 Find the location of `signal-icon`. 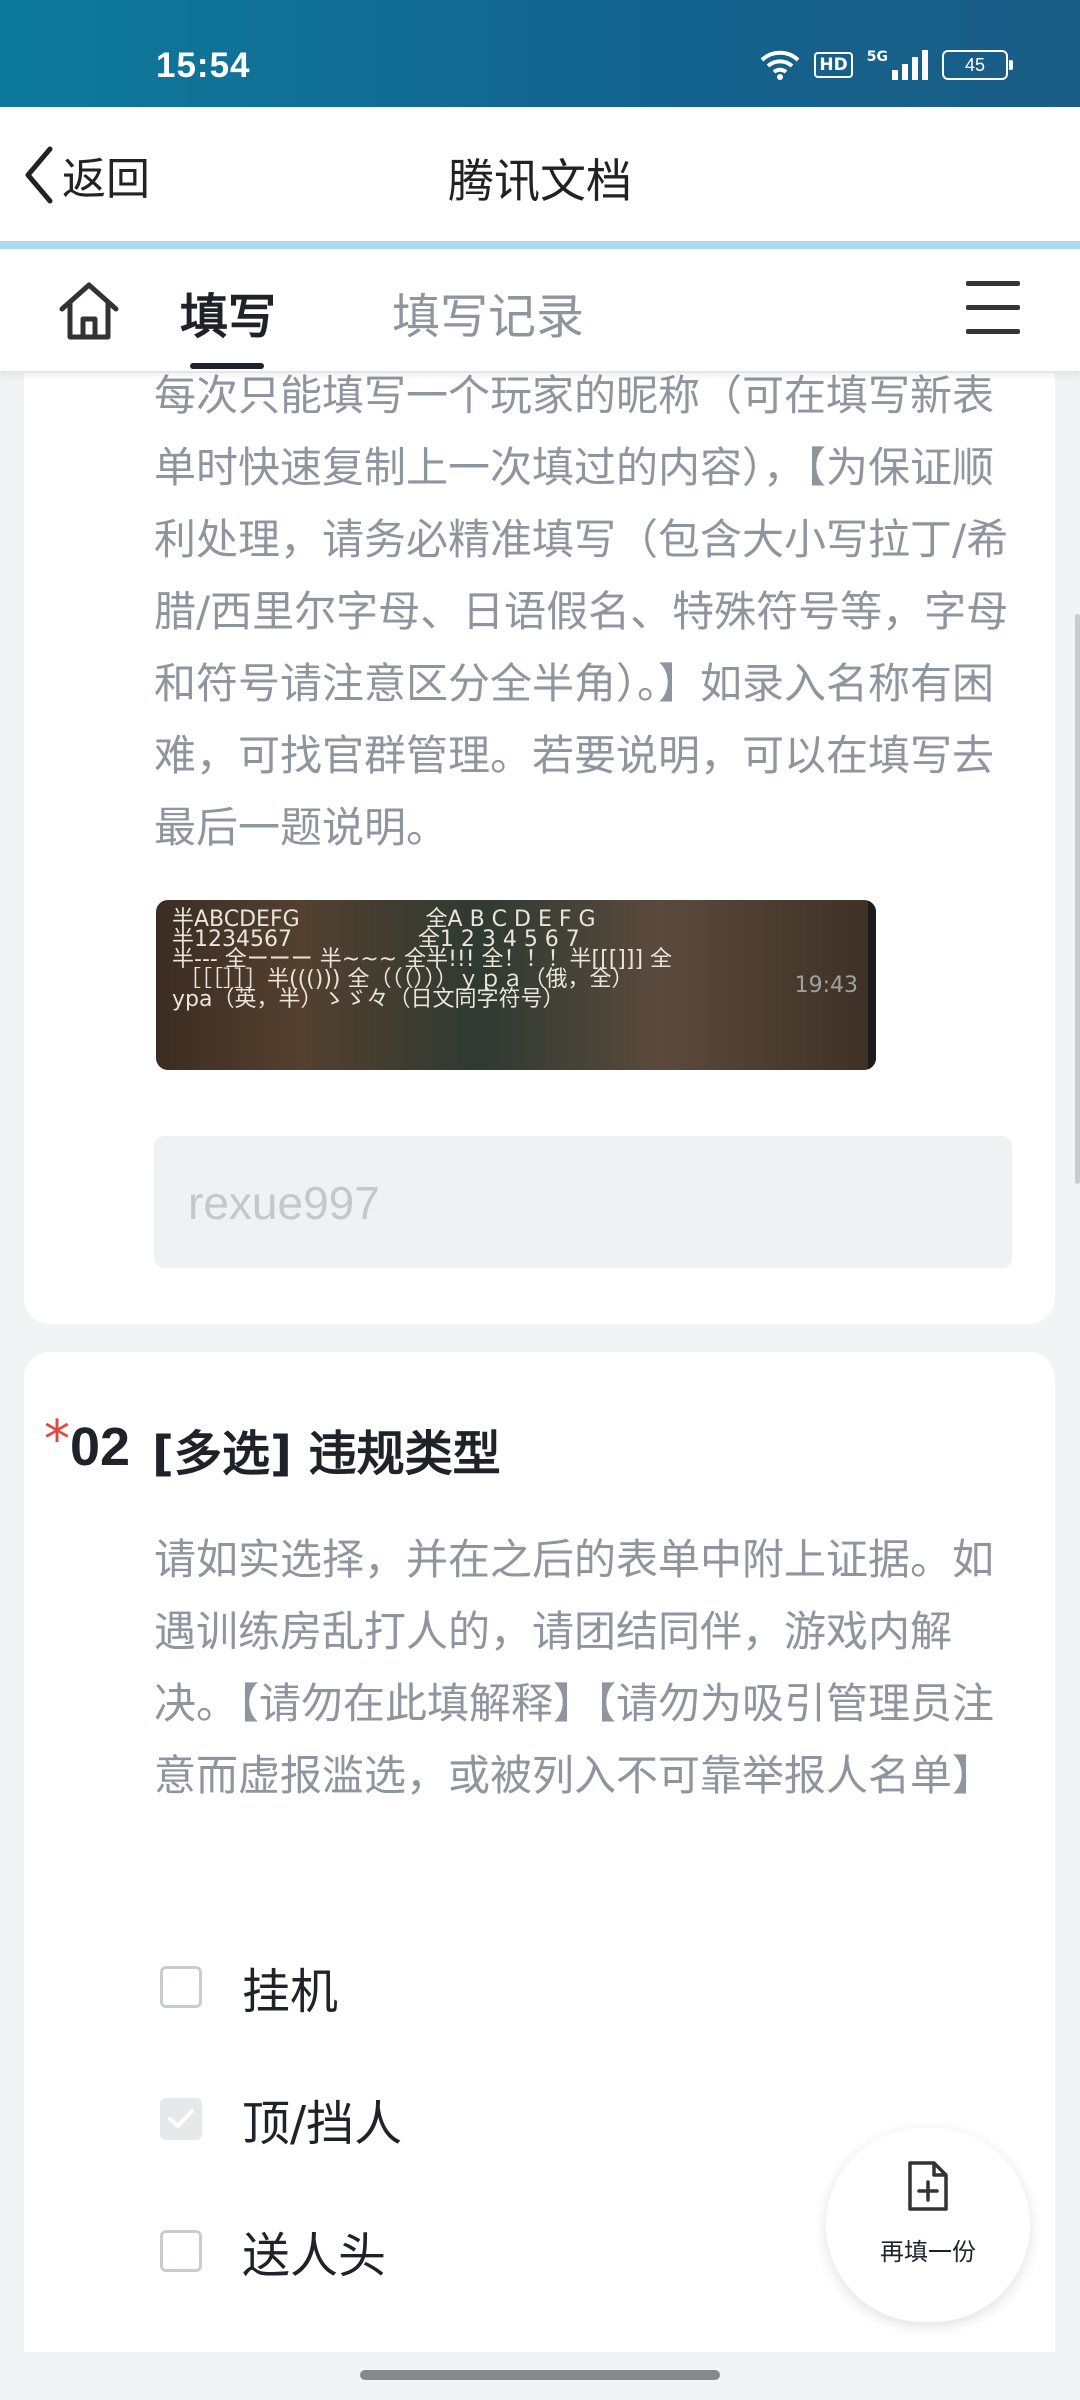

signal-icon is located at coordinates (910, 65).